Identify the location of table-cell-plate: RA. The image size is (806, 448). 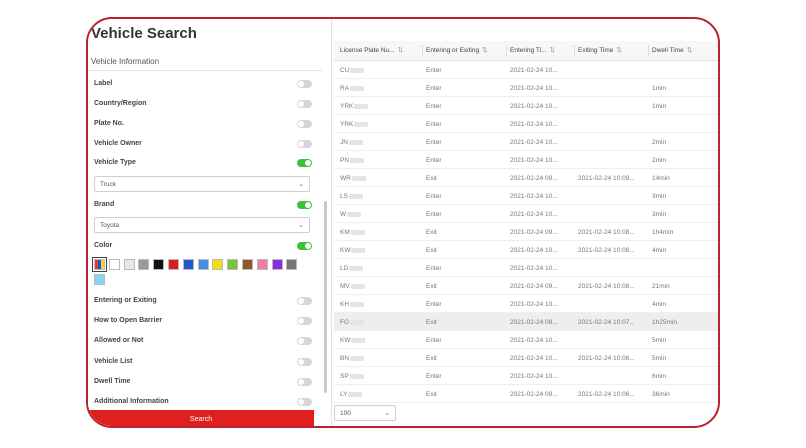
(381, 88).